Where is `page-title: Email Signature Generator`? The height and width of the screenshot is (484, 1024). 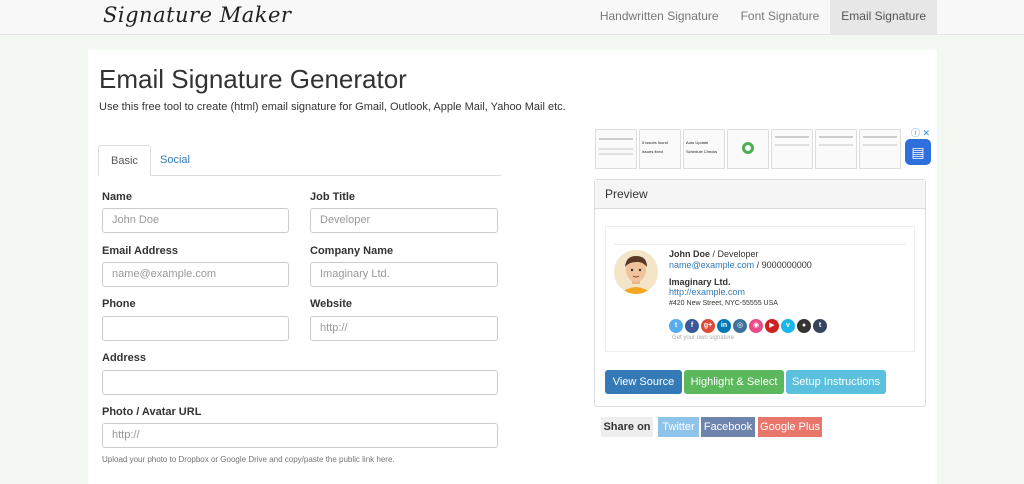
page-title: Email Signature Generator is located at coordinates (253, 79).